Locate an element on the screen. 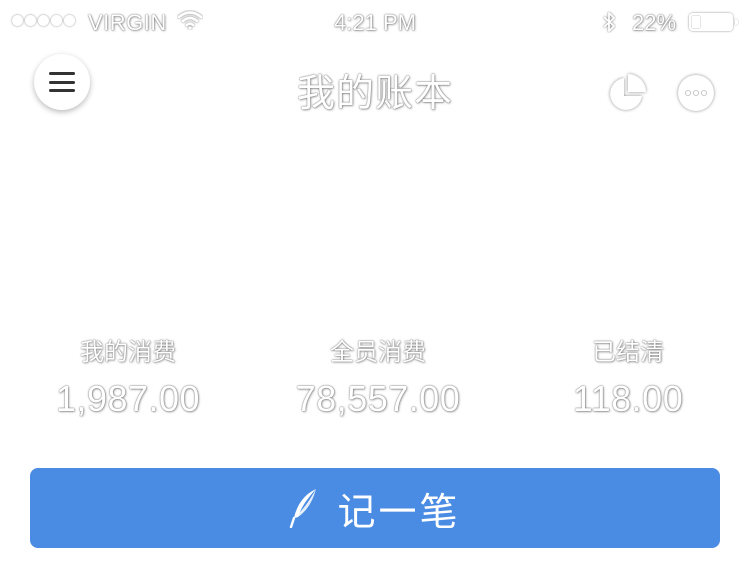 The height and width of the screenshot is (573, 750). battery-percent: 22% is located at coordinates (654, 22).